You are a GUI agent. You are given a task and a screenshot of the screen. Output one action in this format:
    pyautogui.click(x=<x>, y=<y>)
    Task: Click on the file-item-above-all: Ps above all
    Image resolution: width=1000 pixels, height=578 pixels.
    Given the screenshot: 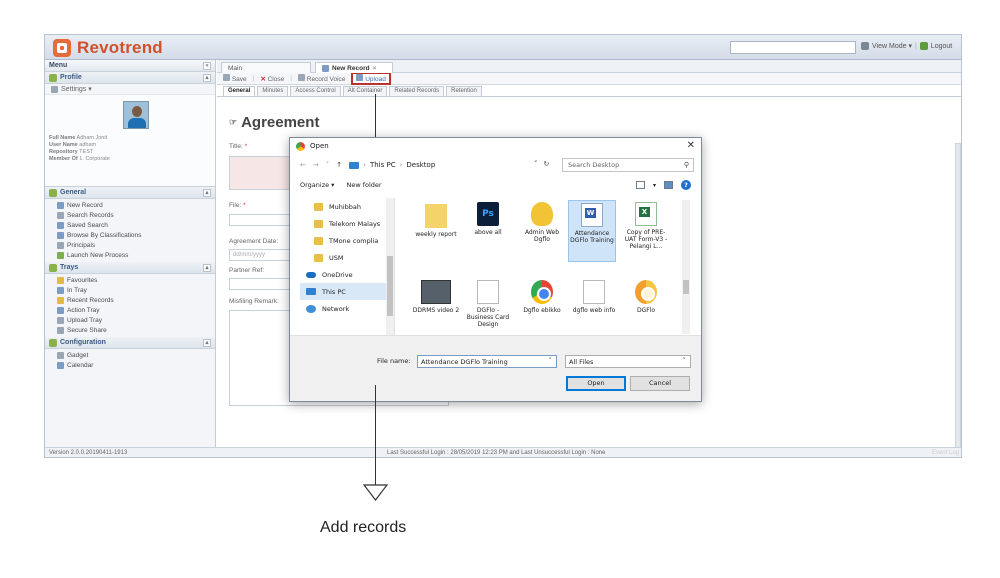 What is the action you would take?
    pyautogui.click(x=488, y=218)
    